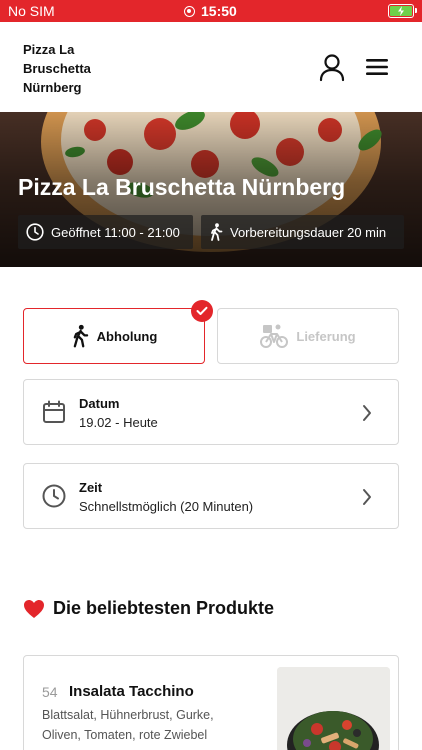  I want to click on time-selector: Zeit Schnellstmöglich (20 Minuten), so click(211, 496).